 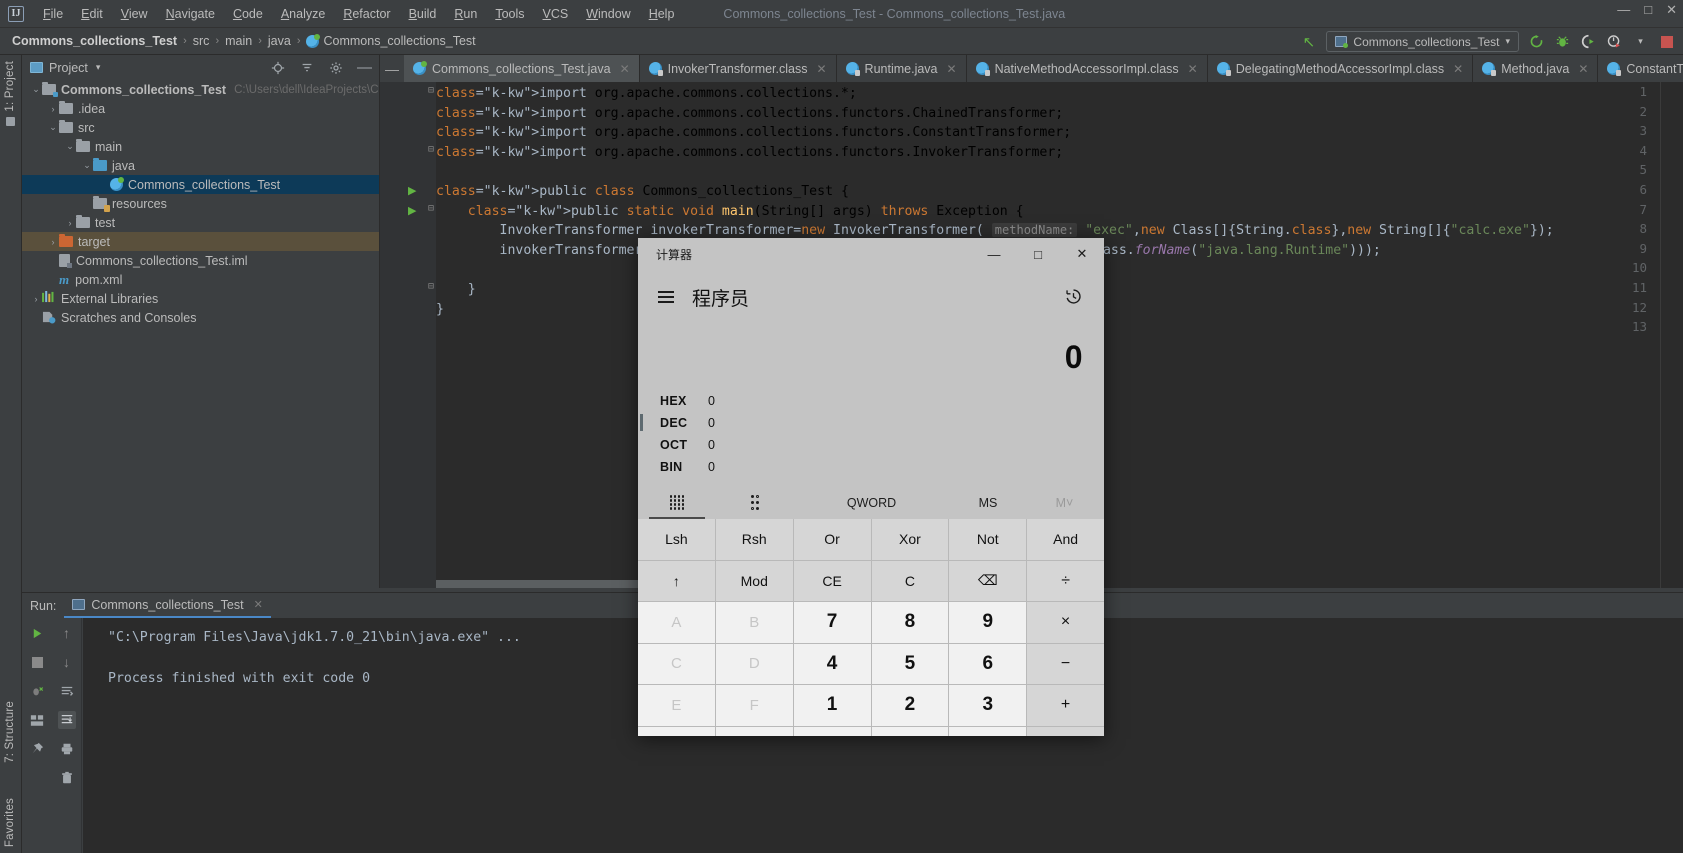 I want to click on breadcrumb-item-1: src, so click(x=201, y=41).